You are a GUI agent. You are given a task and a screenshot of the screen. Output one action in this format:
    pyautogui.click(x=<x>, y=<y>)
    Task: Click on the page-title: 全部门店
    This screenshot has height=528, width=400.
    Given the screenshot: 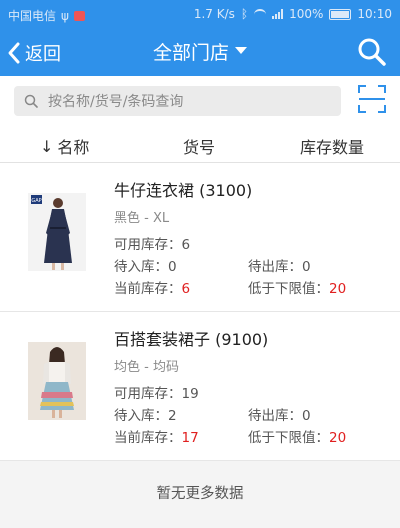 What is the action you would take?
    pyautogui.click(x=190, y=53)
    